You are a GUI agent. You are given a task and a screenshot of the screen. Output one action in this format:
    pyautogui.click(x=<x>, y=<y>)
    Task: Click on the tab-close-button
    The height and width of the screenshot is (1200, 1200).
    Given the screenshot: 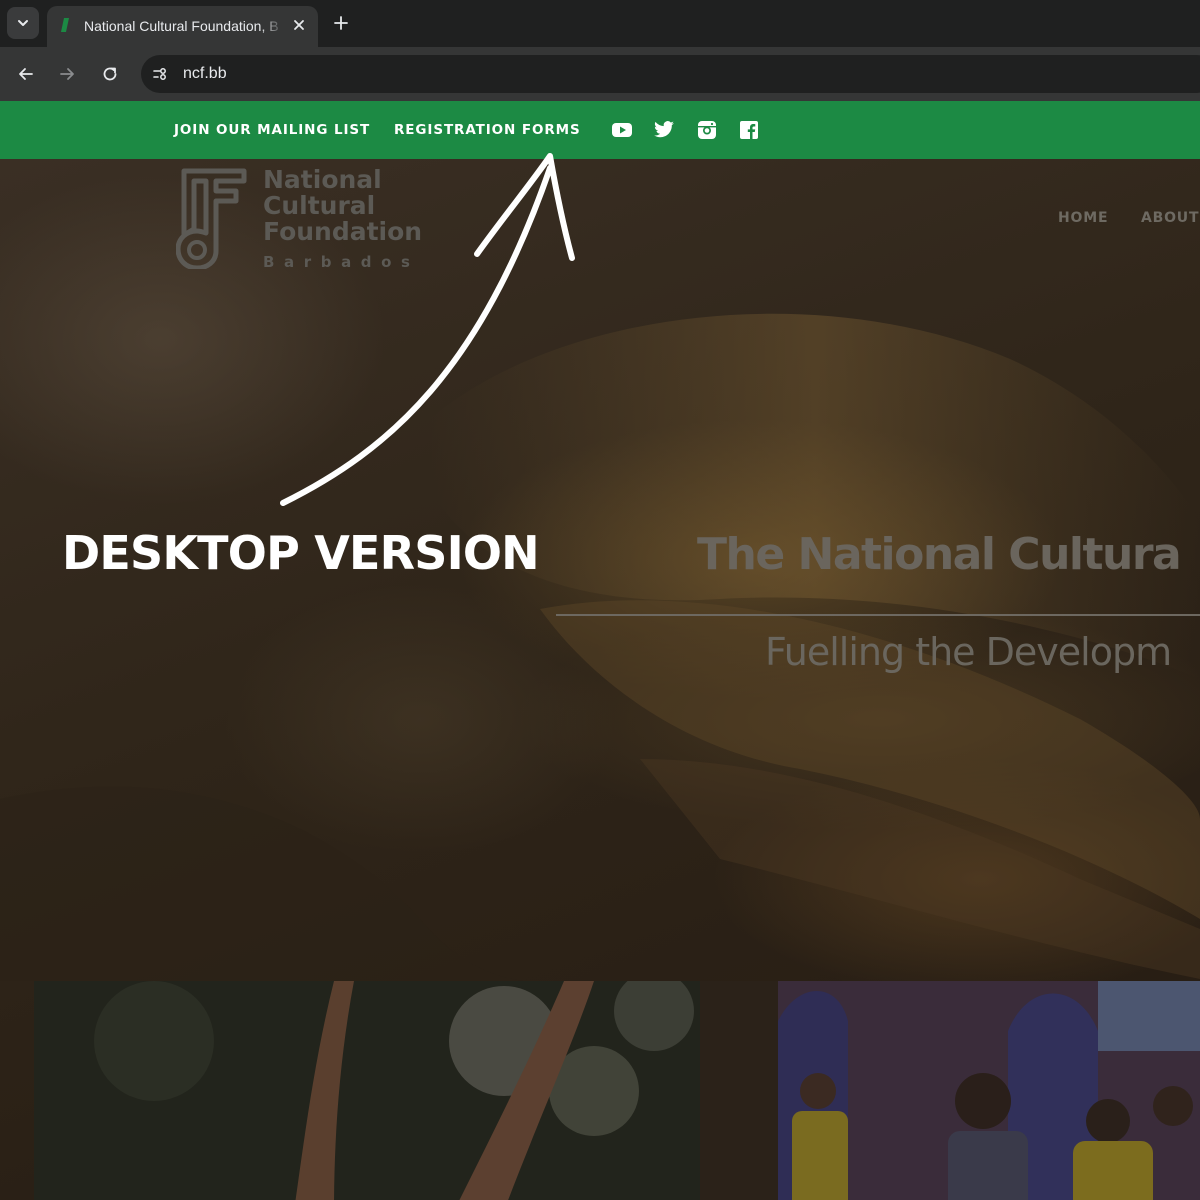 What is the action you would take?
    pyautogui.click(x=299, y=25)
    